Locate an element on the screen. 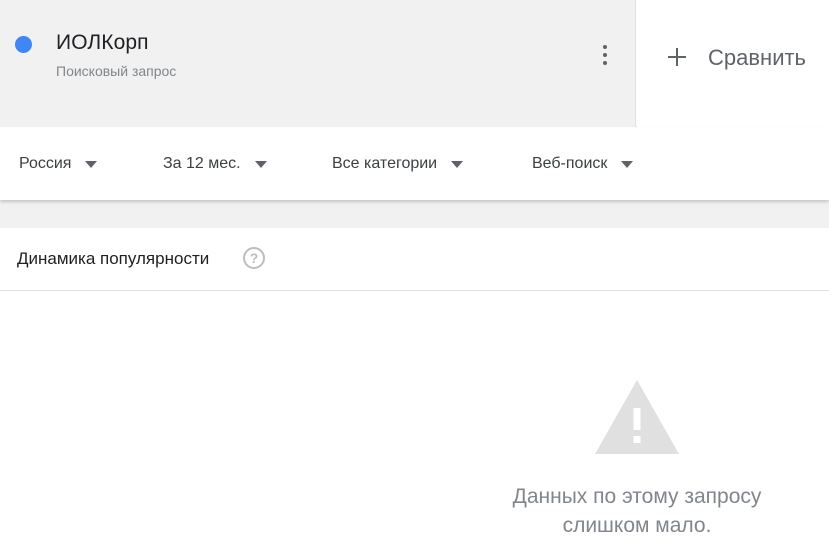  empty-message-line2: слишком мало. is located at coordinates (637, 525).